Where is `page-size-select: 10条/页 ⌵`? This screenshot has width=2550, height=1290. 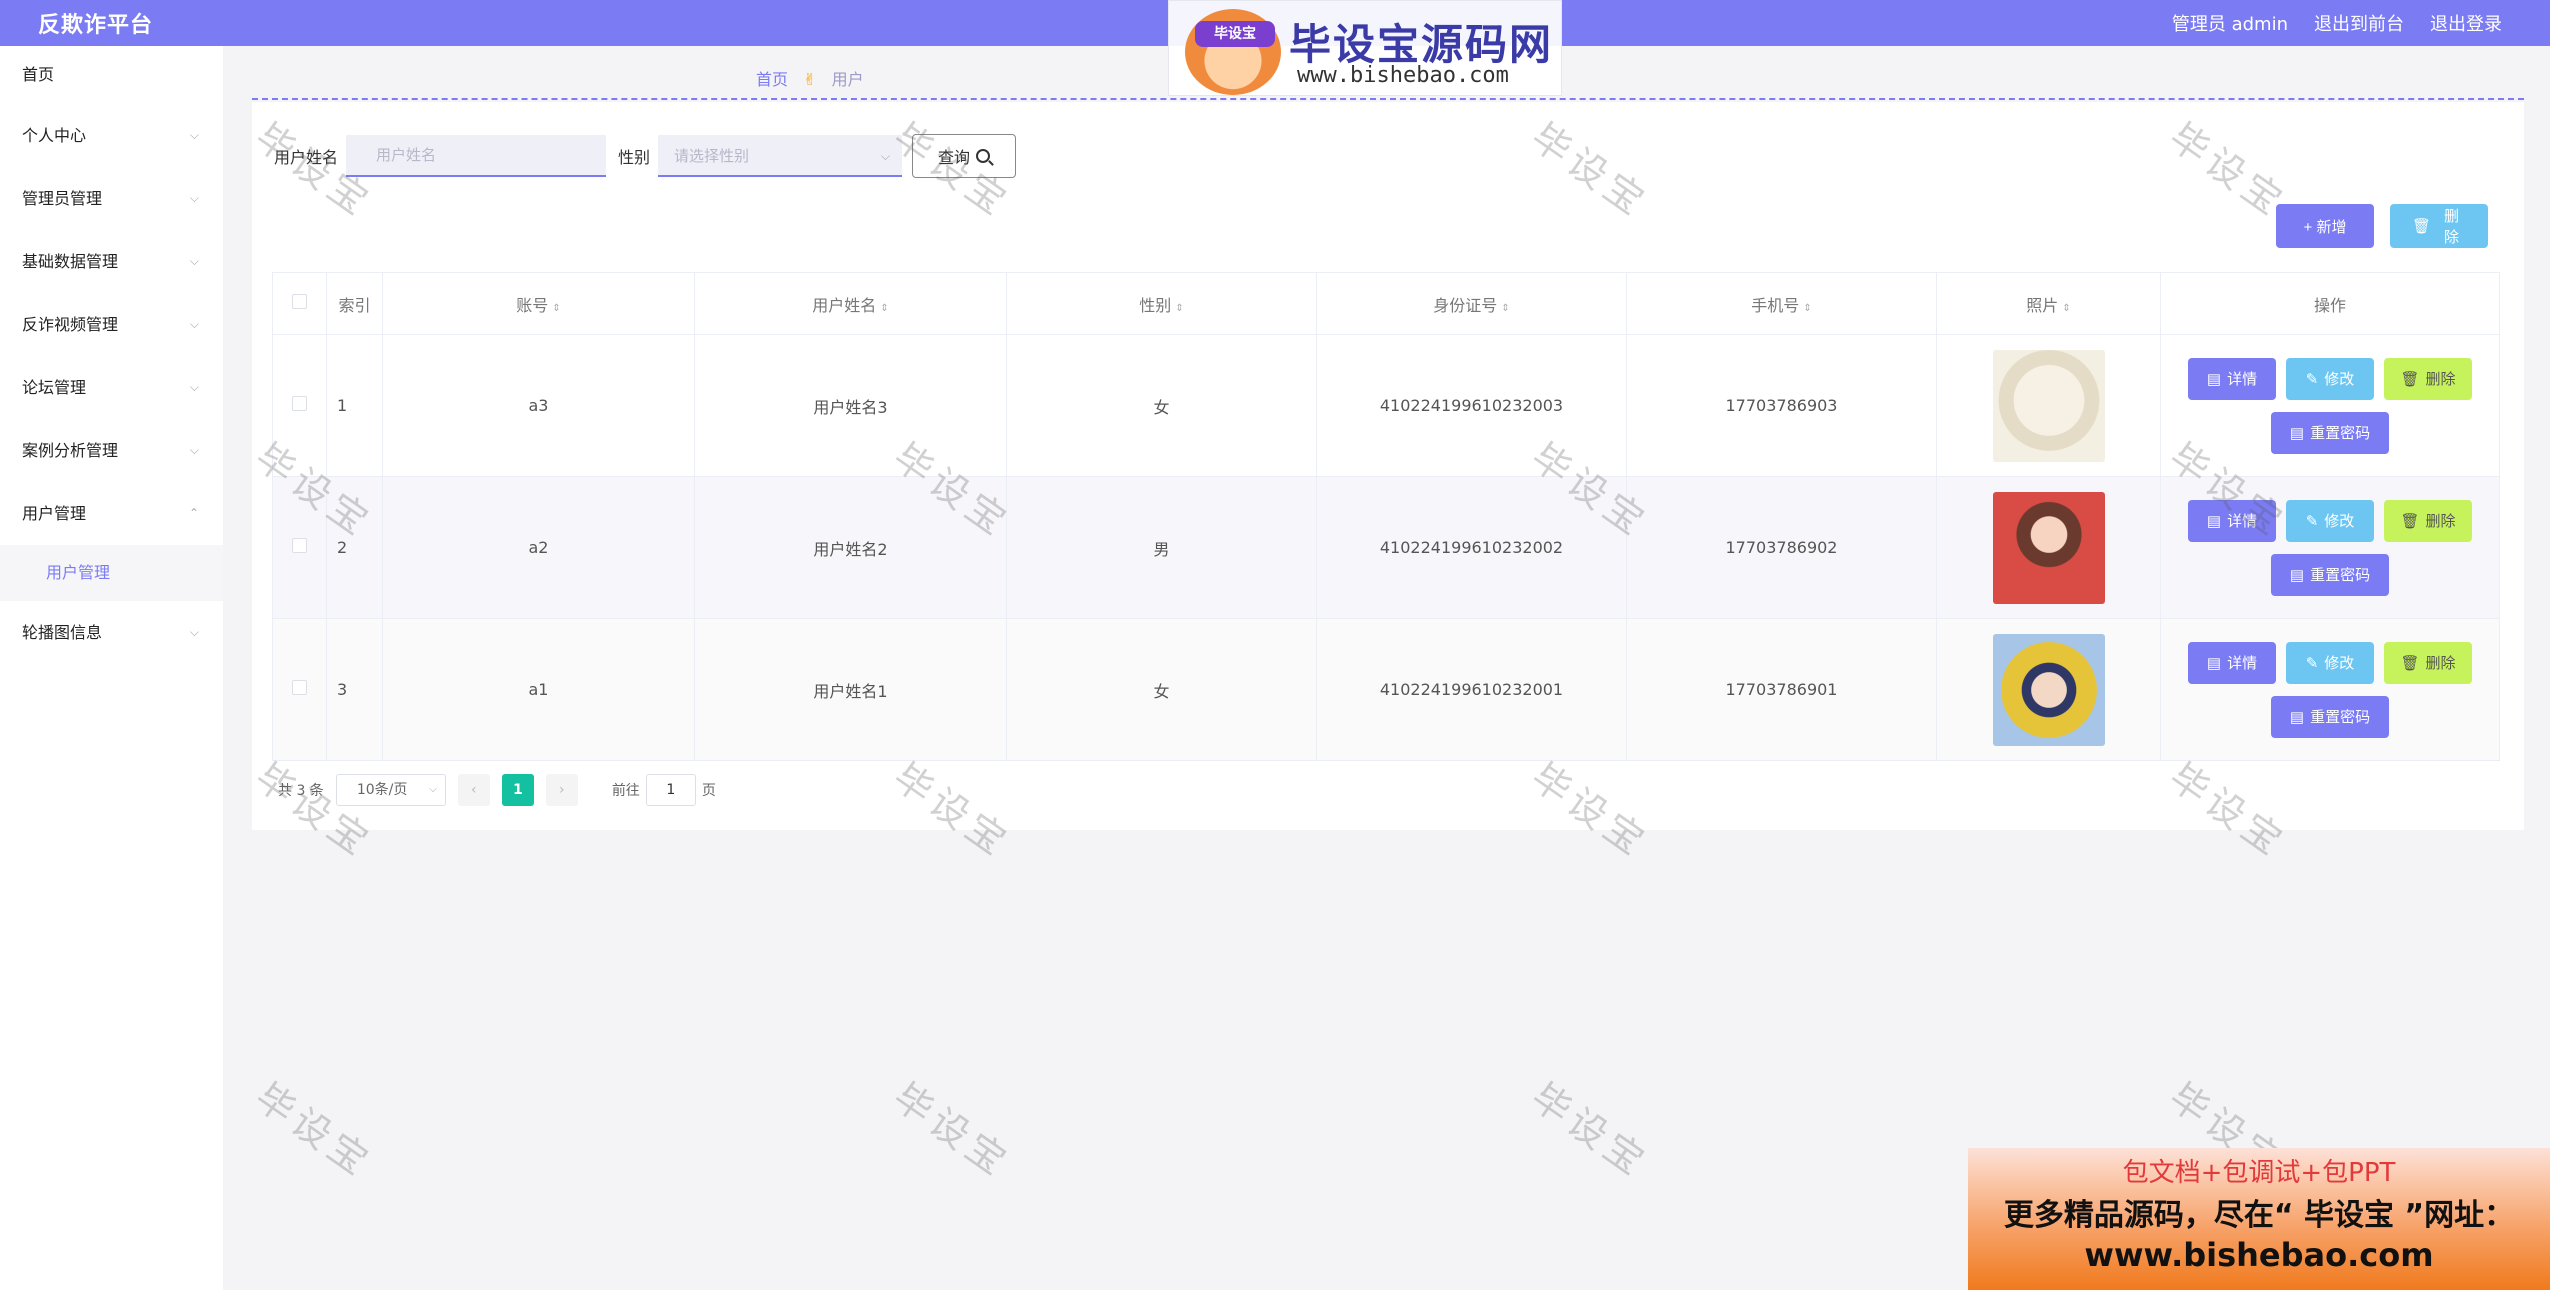
page-size-select: 10条/页 ⌵ is located at coordinates (390, 790).